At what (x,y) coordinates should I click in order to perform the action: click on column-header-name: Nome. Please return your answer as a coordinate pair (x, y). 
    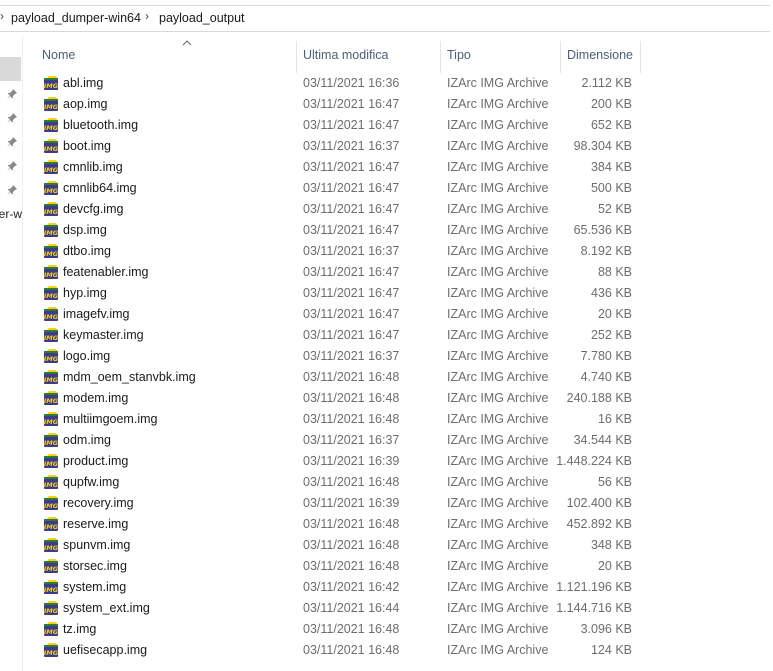
    Looking at the image, I should click on (58, 55).